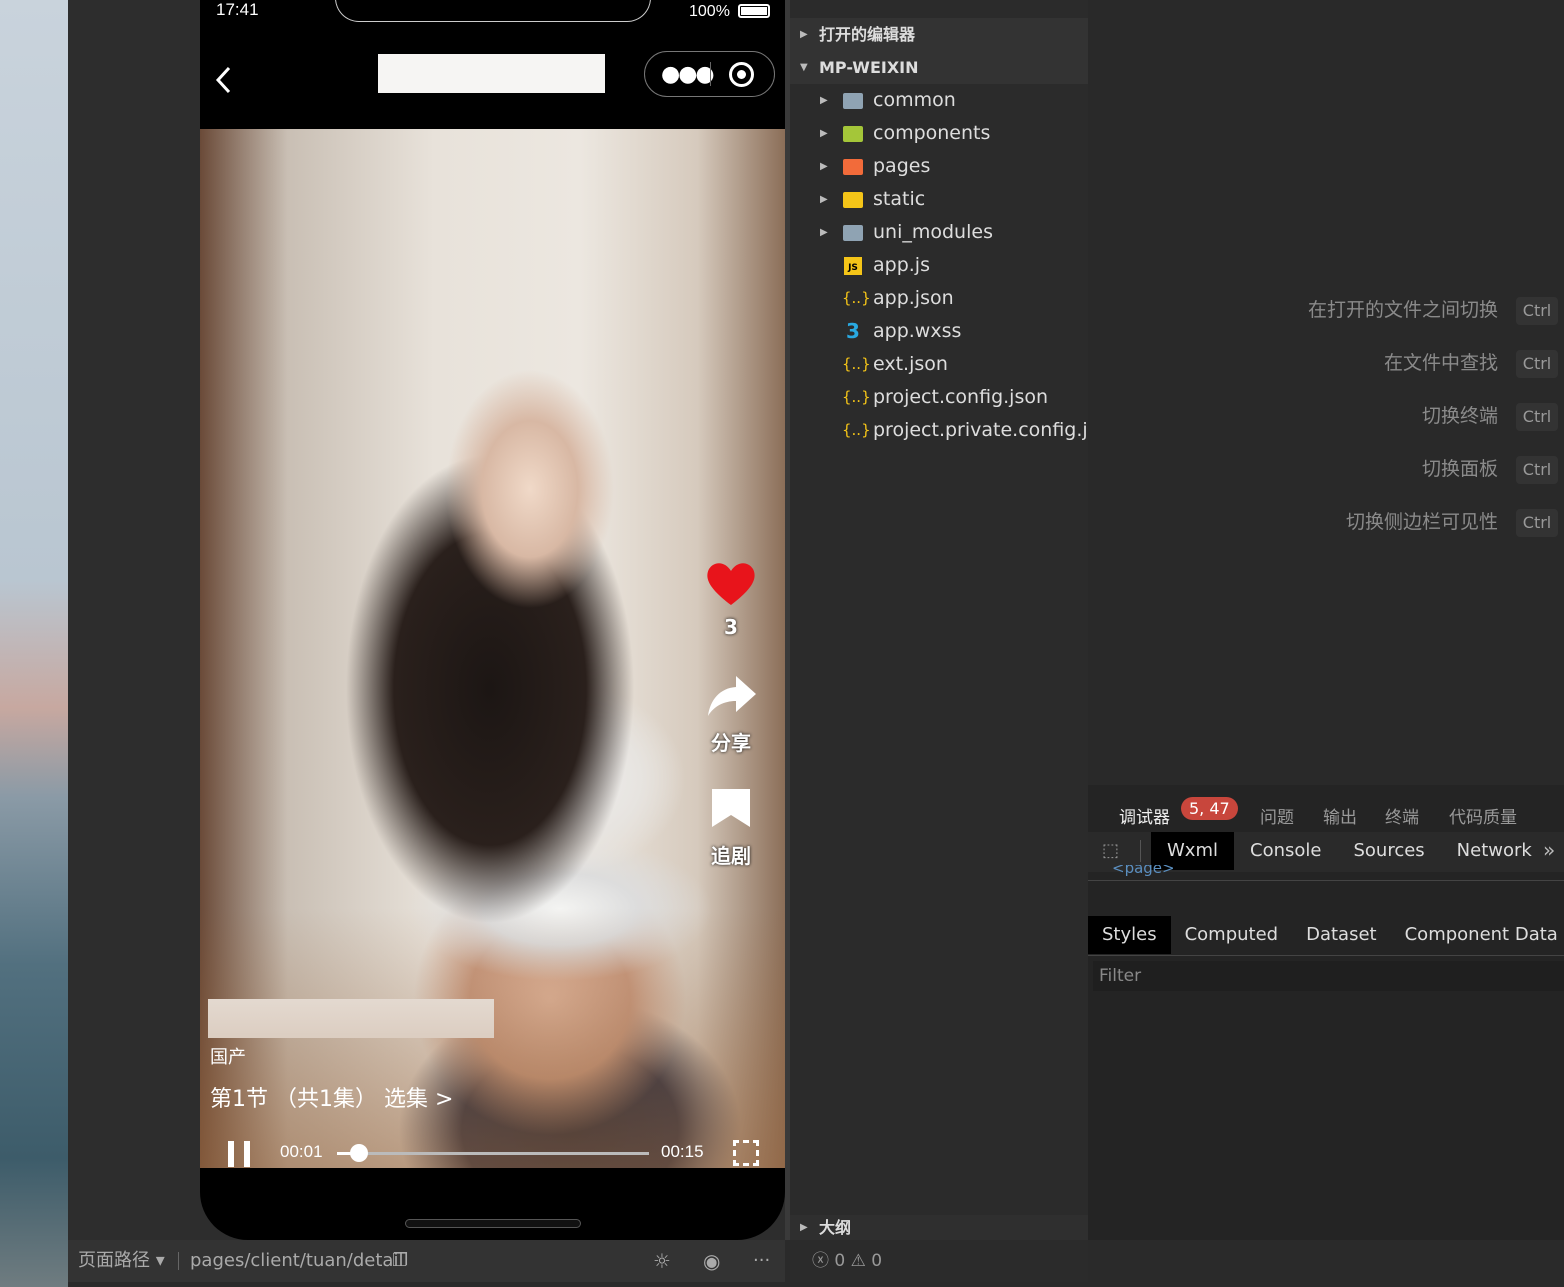 This screenshot has height=1287, width=1564. What do you see at coordinates (493, 1153) in the screenshot?
I see `progress-slider` at bounding box center [493, 1153].